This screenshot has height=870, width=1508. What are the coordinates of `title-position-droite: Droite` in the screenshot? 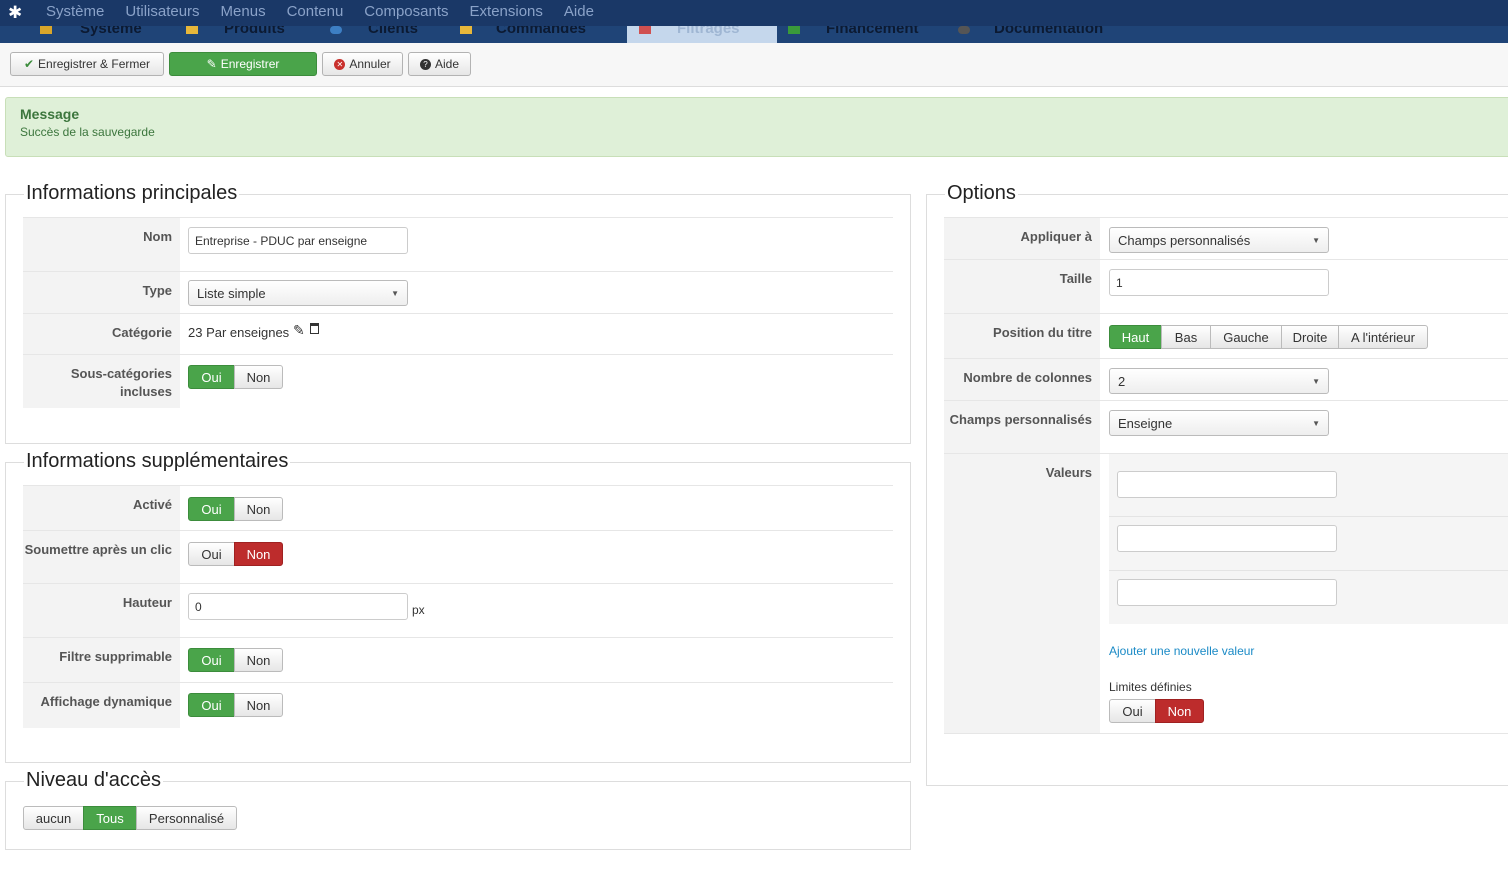 It's located at (1310, 337).